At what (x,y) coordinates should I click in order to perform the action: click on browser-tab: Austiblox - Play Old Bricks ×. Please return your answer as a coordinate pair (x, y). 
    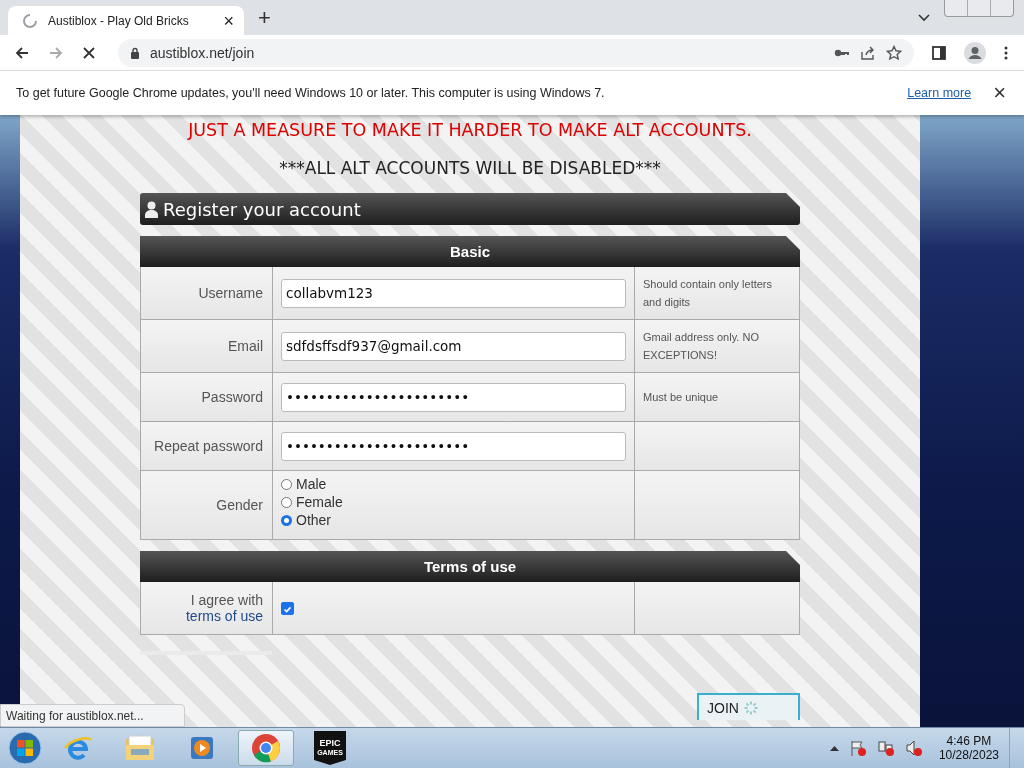
    Looking at the image, I should click on (126, 20).